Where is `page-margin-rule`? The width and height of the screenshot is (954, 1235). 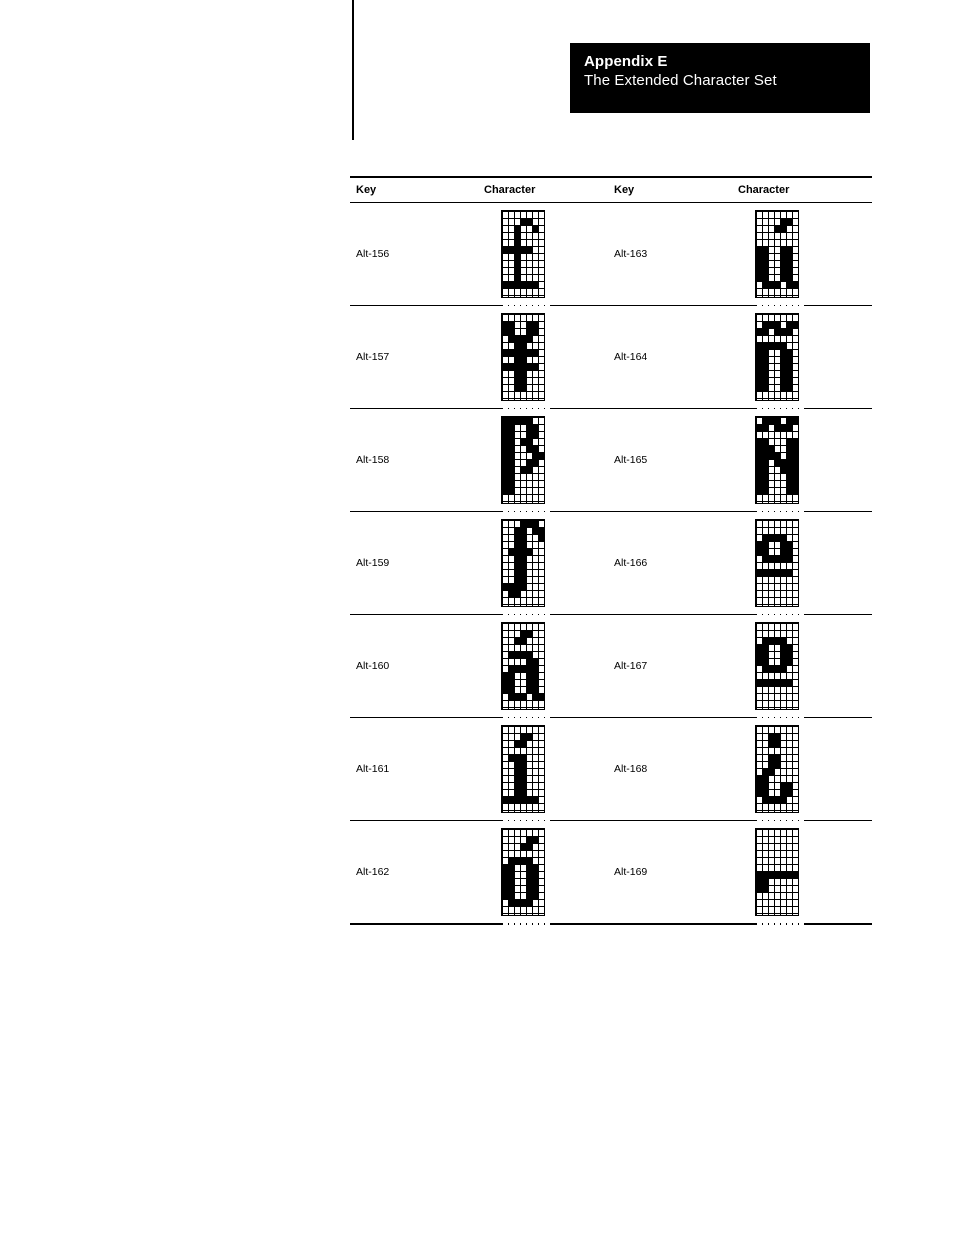 page-margin-rule is located at coordinates (353, 70).